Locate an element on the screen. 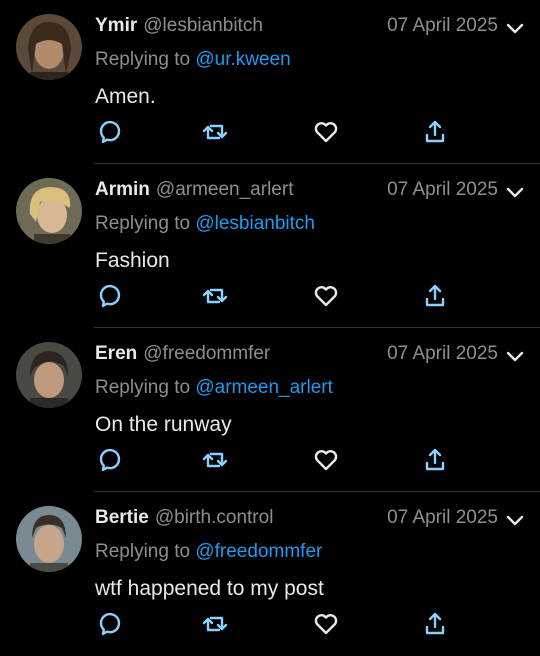  mention-link: @ur.kween is located at coordinates (242, 59).